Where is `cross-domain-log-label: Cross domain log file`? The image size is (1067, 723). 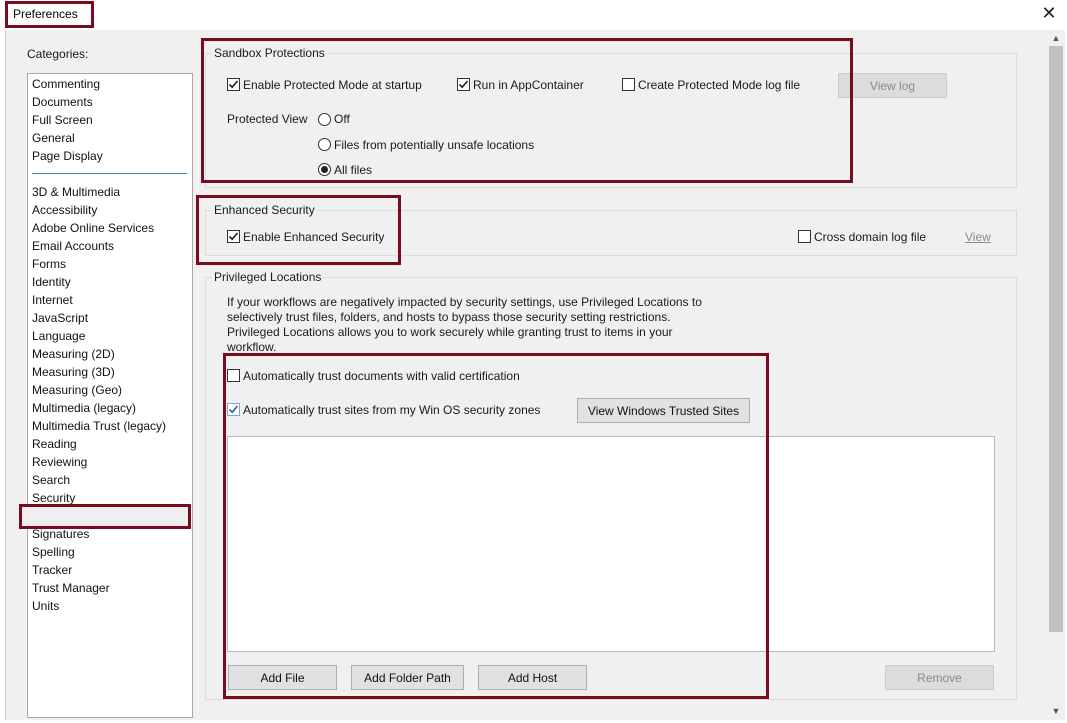 cross-domain-log-label: Cross domain log file is located at coordinates (870, 237).